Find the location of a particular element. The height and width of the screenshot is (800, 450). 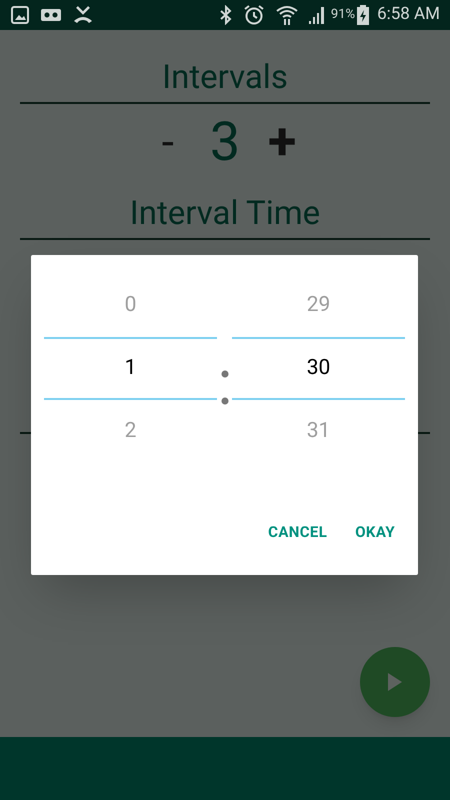

wifi-icon is located at coordinates (286, 15).